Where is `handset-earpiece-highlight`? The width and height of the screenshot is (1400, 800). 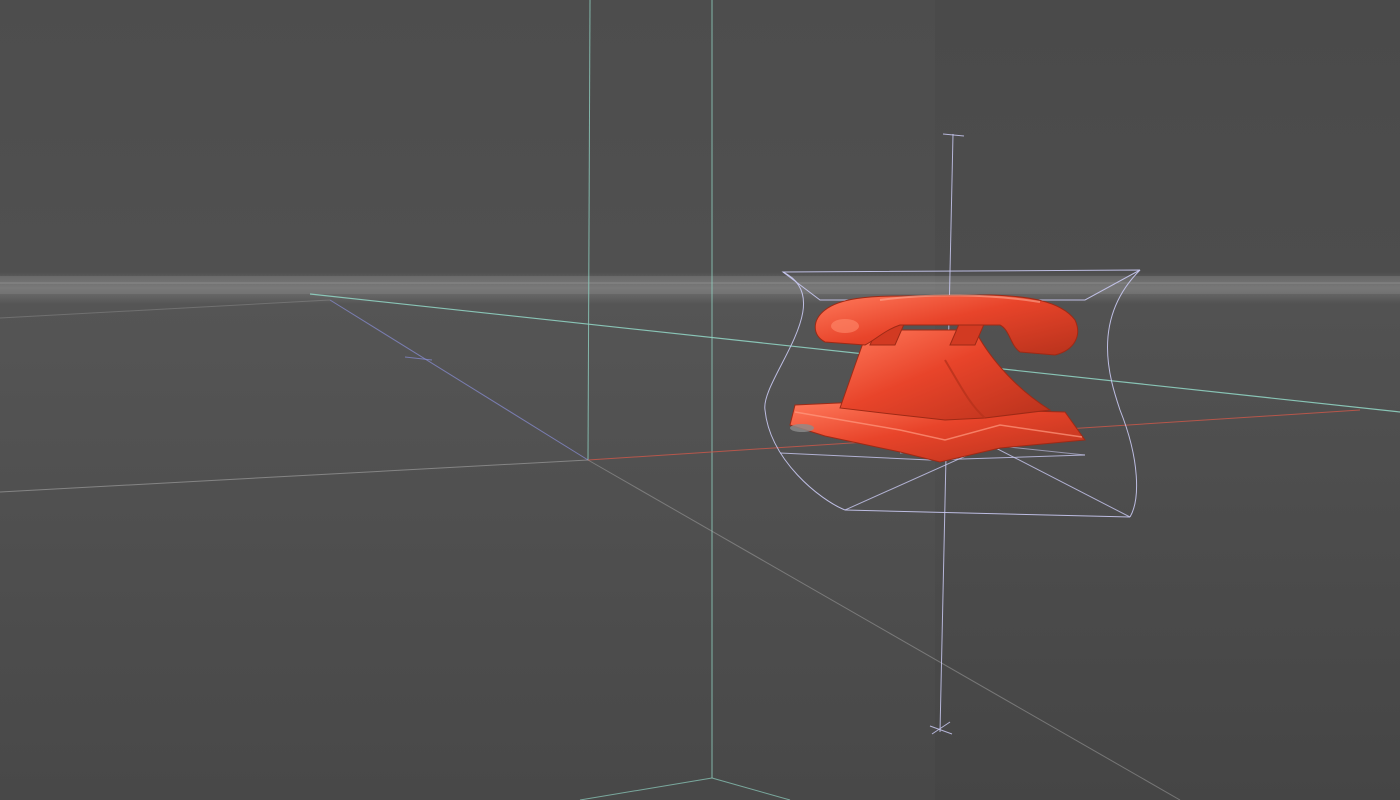 handset-earpiece-highlight is located at coordinates (845, 326).